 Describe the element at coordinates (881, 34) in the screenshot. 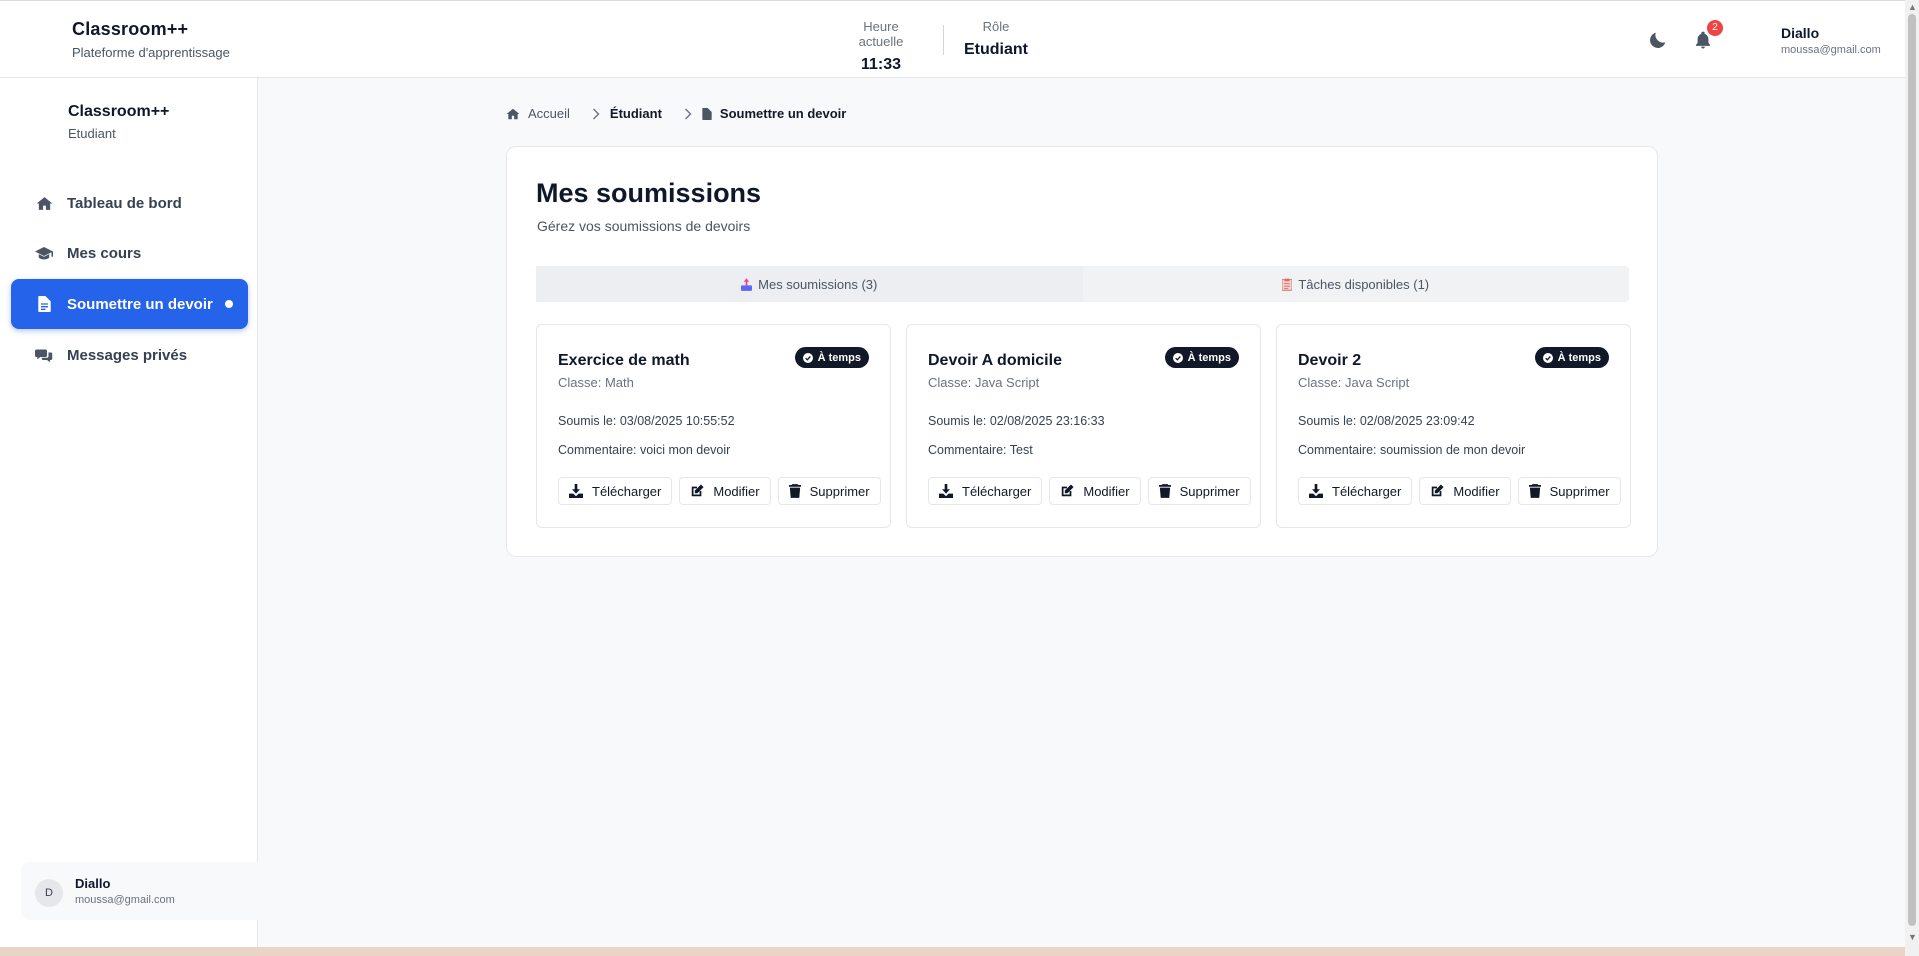

I see `clock-label: Heure actuelle` at that location.